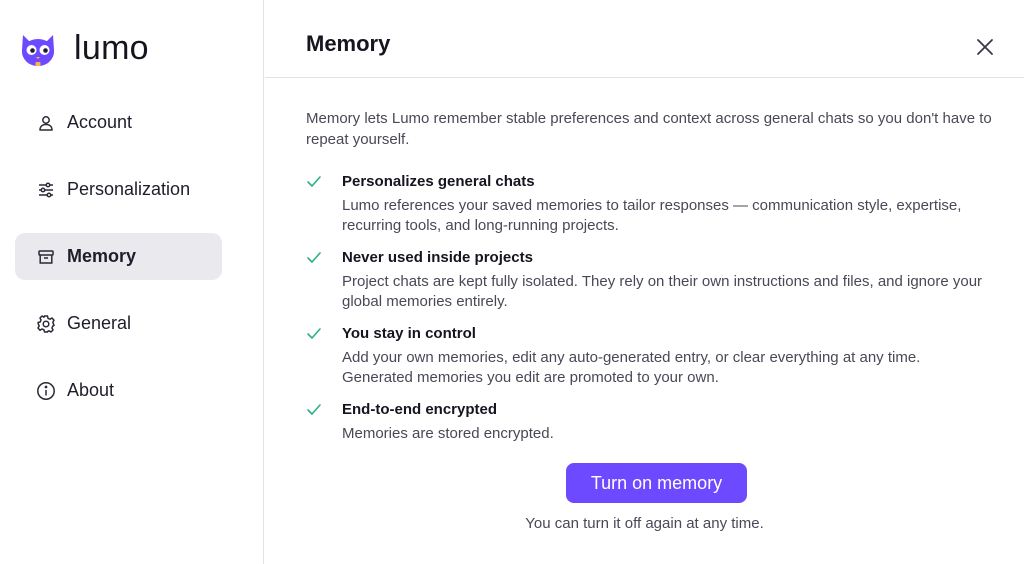 Image resolution: width=1024 pixels, height=564 pixels. I want to click on user-icon, so click(46, 123).